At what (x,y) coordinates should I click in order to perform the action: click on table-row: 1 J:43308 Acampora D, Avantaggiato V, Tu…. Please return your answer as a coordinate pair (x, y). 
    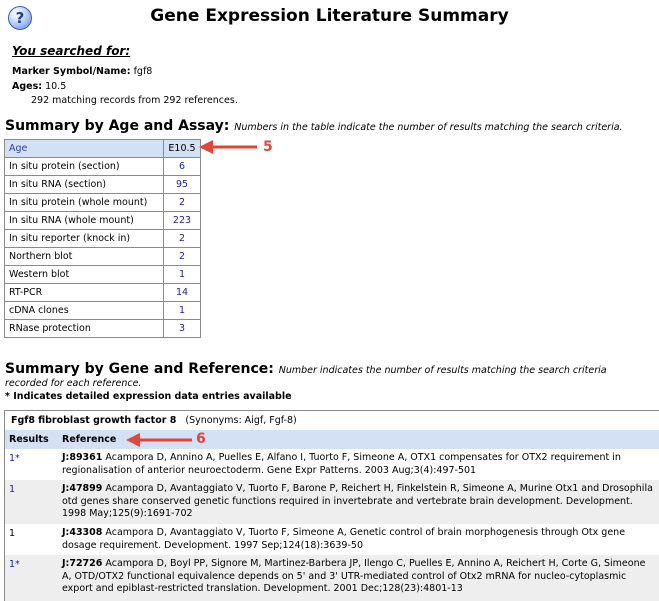
    Looking at the image, I should click on (332, 539).